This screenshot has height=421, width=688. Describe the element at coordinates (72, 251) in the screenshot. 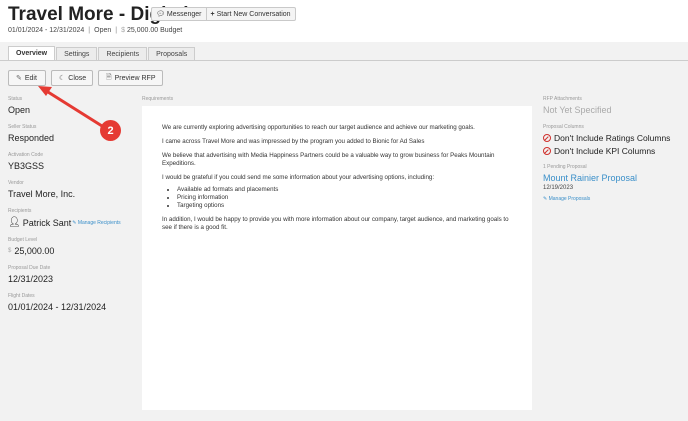

I see `budget-level-row: $ 25,000.00` at that location.